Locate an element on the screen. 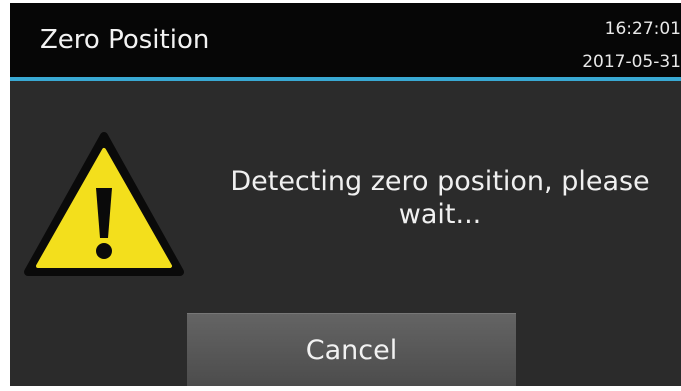 This screenshot has width=681, height=391. page-title: Zero Position is located at coordinates (125, 40).